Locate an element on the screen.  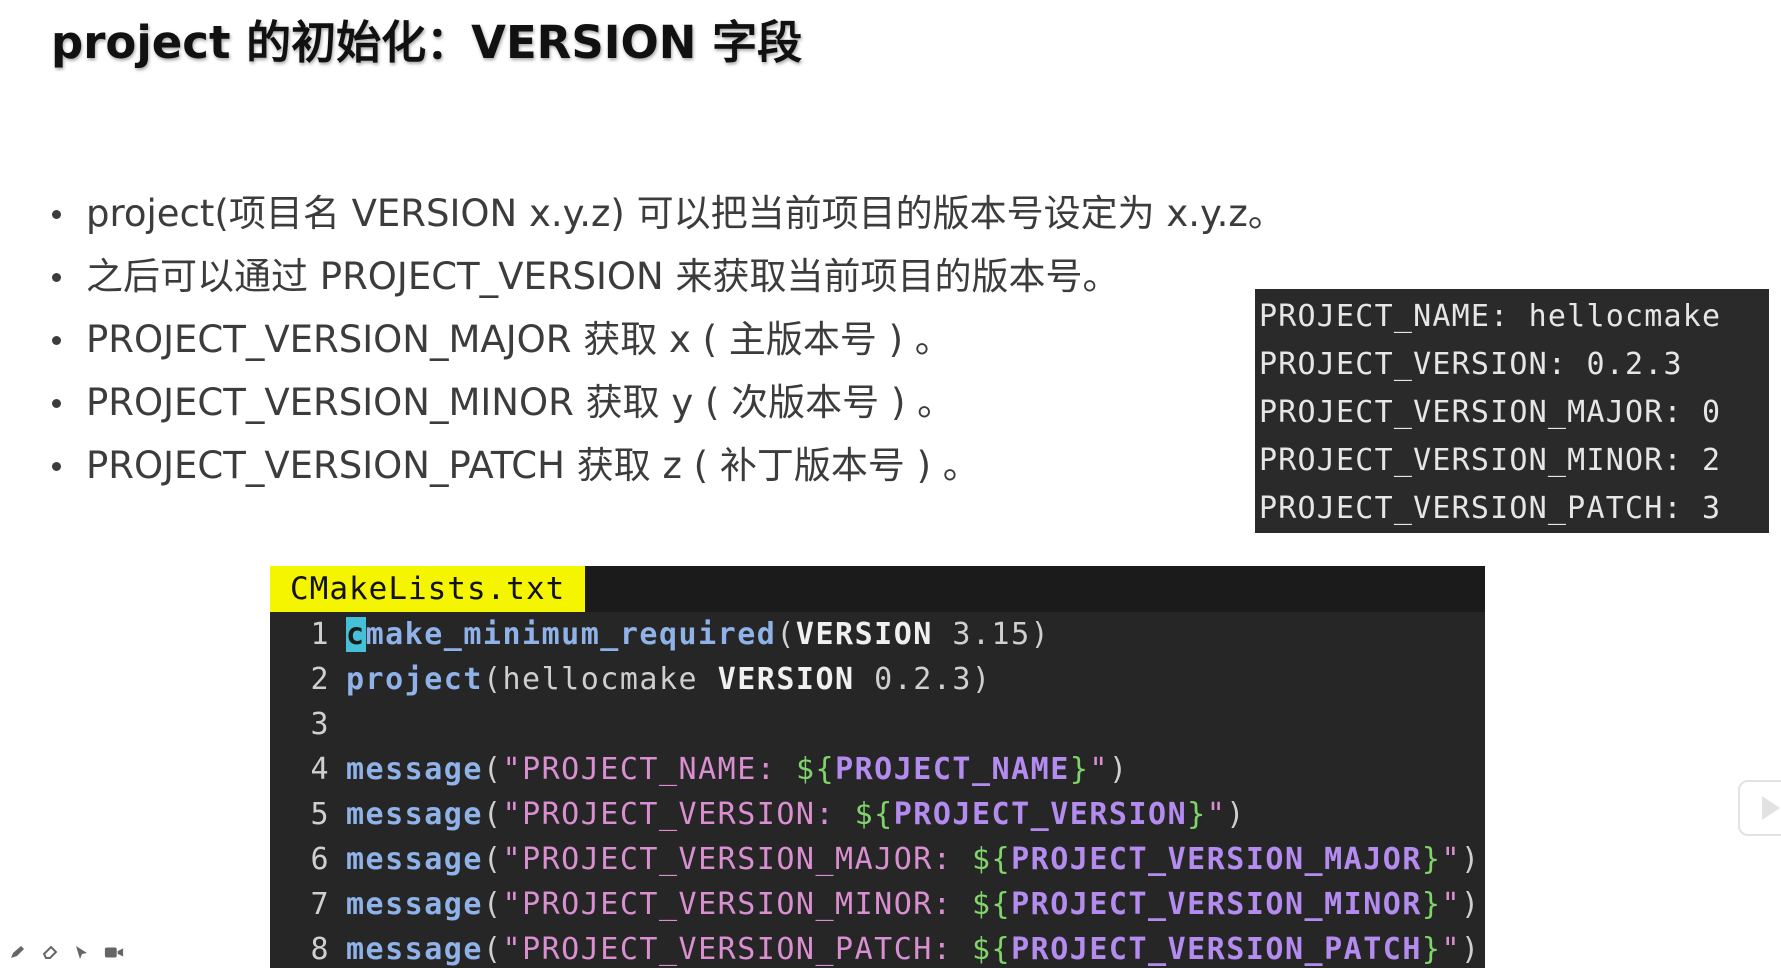
line-number: 7 is located at coordinates (320, 904).